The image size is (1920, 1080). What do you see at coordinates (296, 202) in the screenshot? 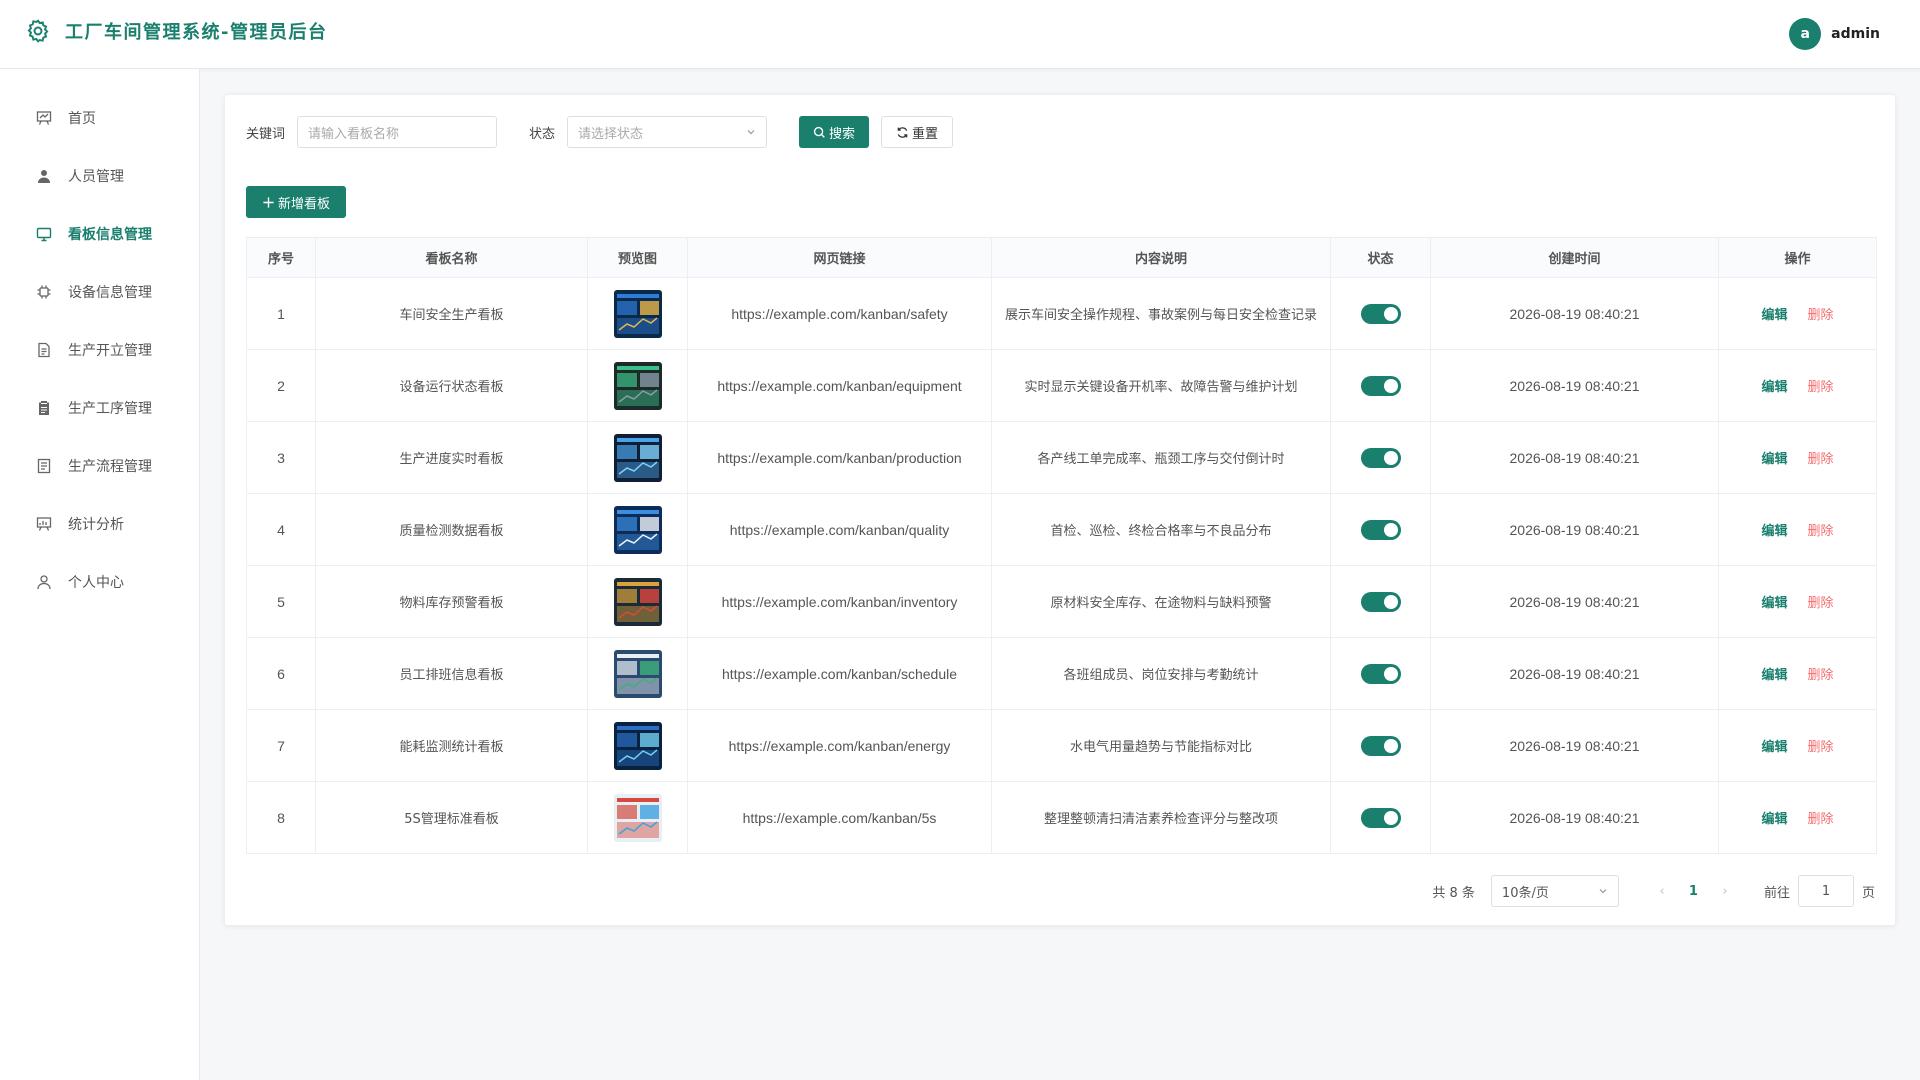
I see `add-kanban-button: 新增看板` at bounding box center [296, 202].